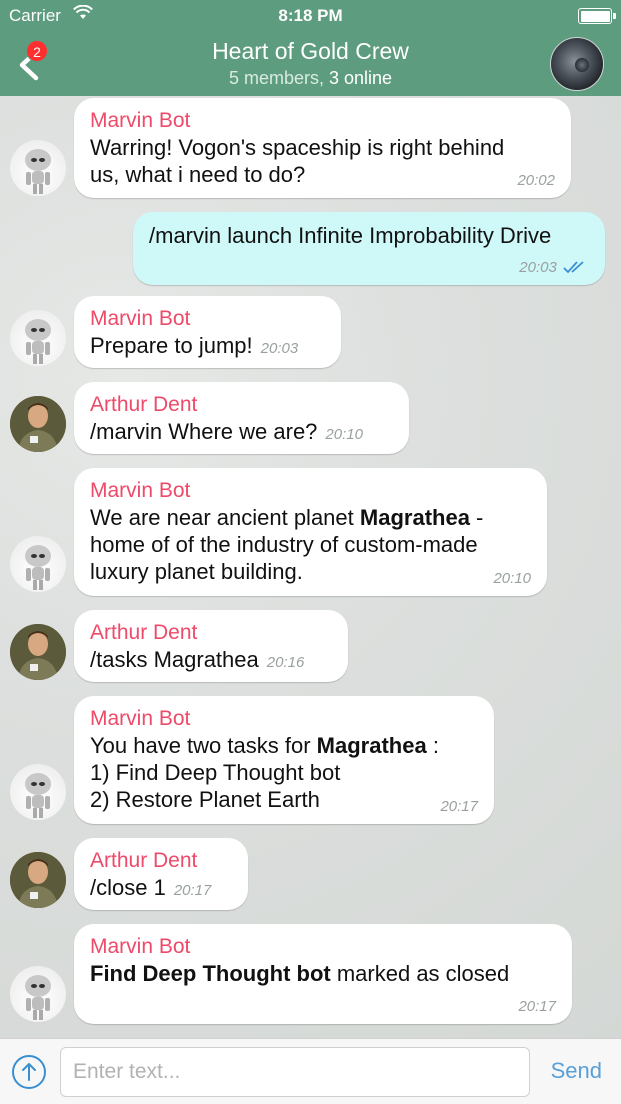 The width and height of the screenshot is (621, 1104). Describe the element at coordinates (597, 16) in the screenshot. I see `battery-icon` at that location.